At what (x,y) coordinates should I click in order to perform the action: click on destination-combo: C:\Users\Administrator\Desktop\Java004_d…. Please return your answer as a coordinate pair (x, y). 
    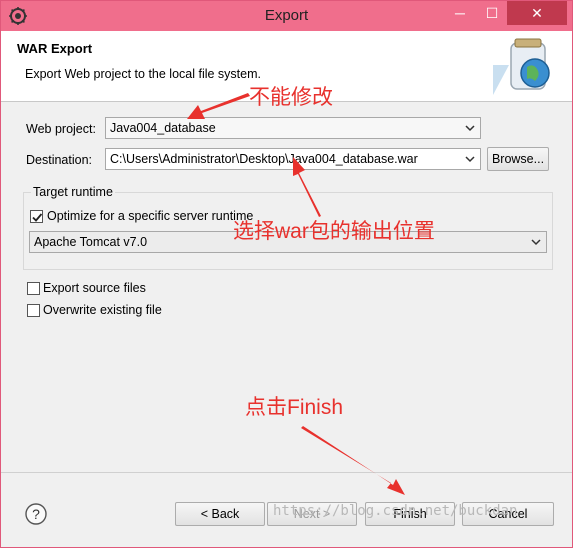
    Looking at the image, I should click on (293, 159).